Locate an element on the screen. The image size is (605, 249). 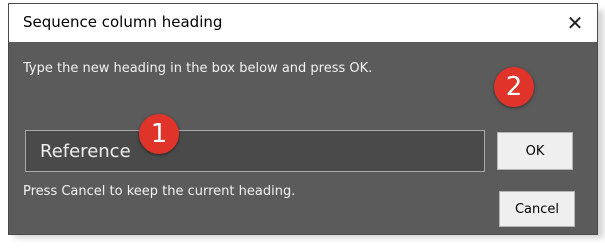
callout-marker-1: 1 is located at coordinates (159, 134).